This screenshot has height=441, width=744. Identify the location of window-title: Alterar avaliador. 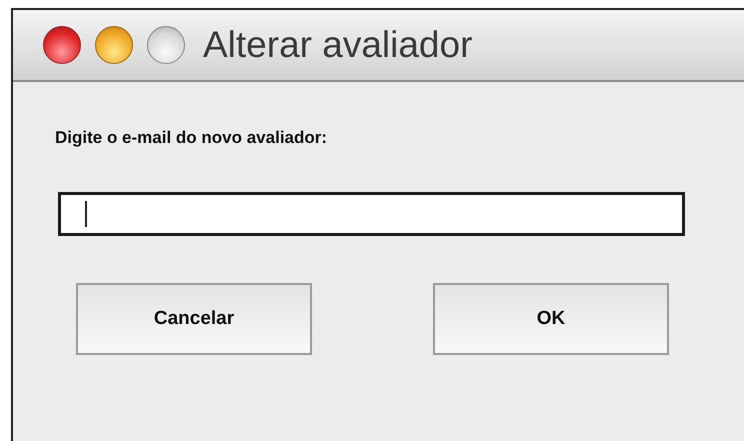
(337, 45).